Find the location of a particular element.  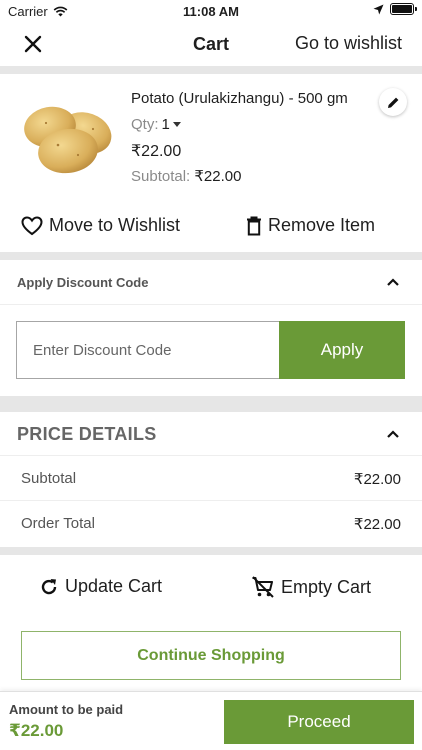

nav-bar: Cart Go to wishlist is located at coordinates (211, 44).